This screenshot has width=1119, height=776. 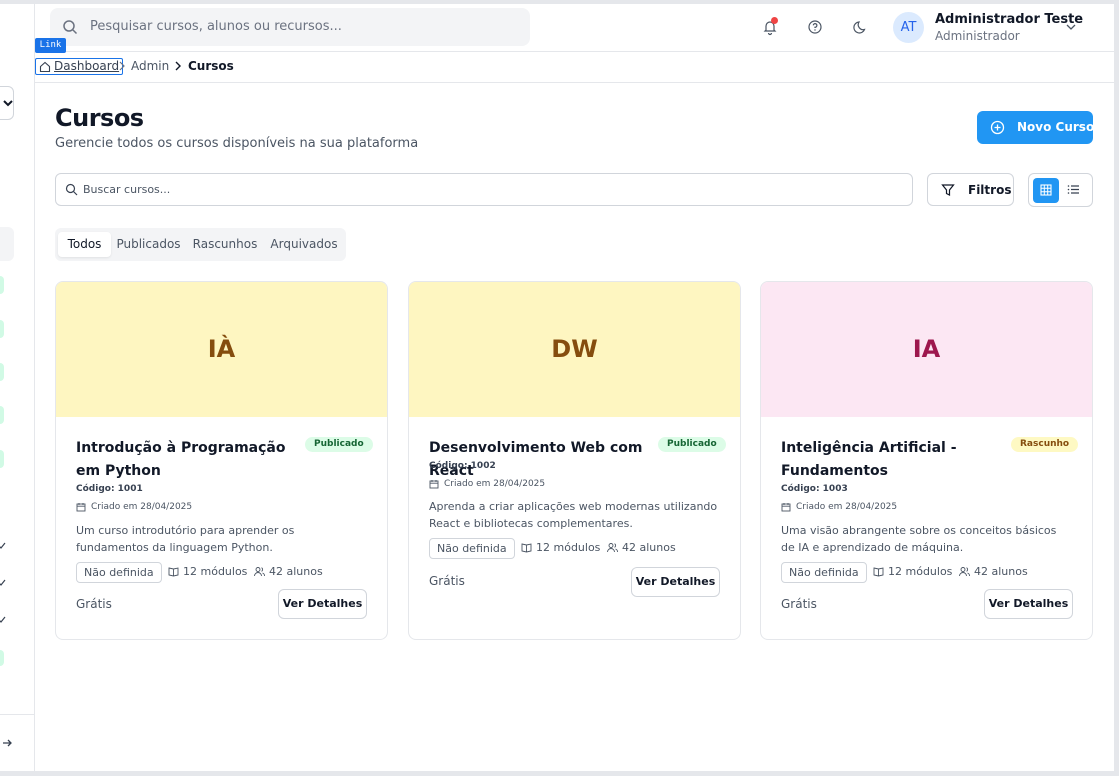 I want to click on filters-button: Filtros, so click(x=970, y=189).